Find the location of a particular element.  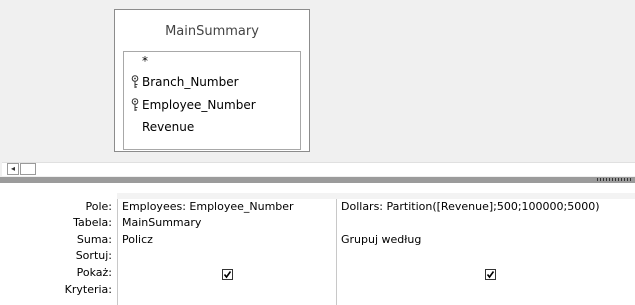

field-list-title: MainSummary is located at coordinates (212, 31).